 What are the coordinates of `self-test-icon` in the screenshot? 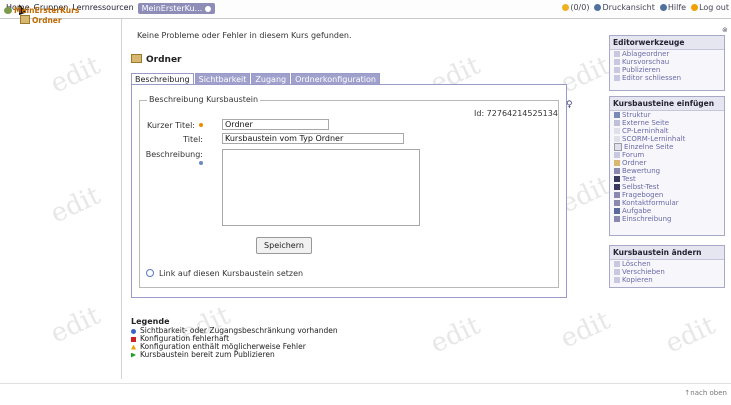 It's located at (617, 187).